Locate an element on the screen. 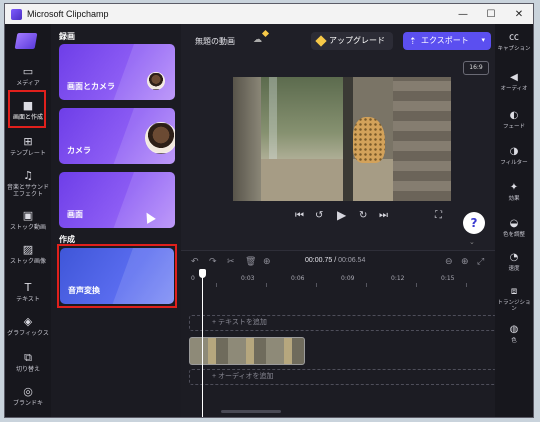 The image size is (540, 422). nav-item-music-sfx: ♫ 音楽とサウンドエフェクト is located at coordinates (28, 184).